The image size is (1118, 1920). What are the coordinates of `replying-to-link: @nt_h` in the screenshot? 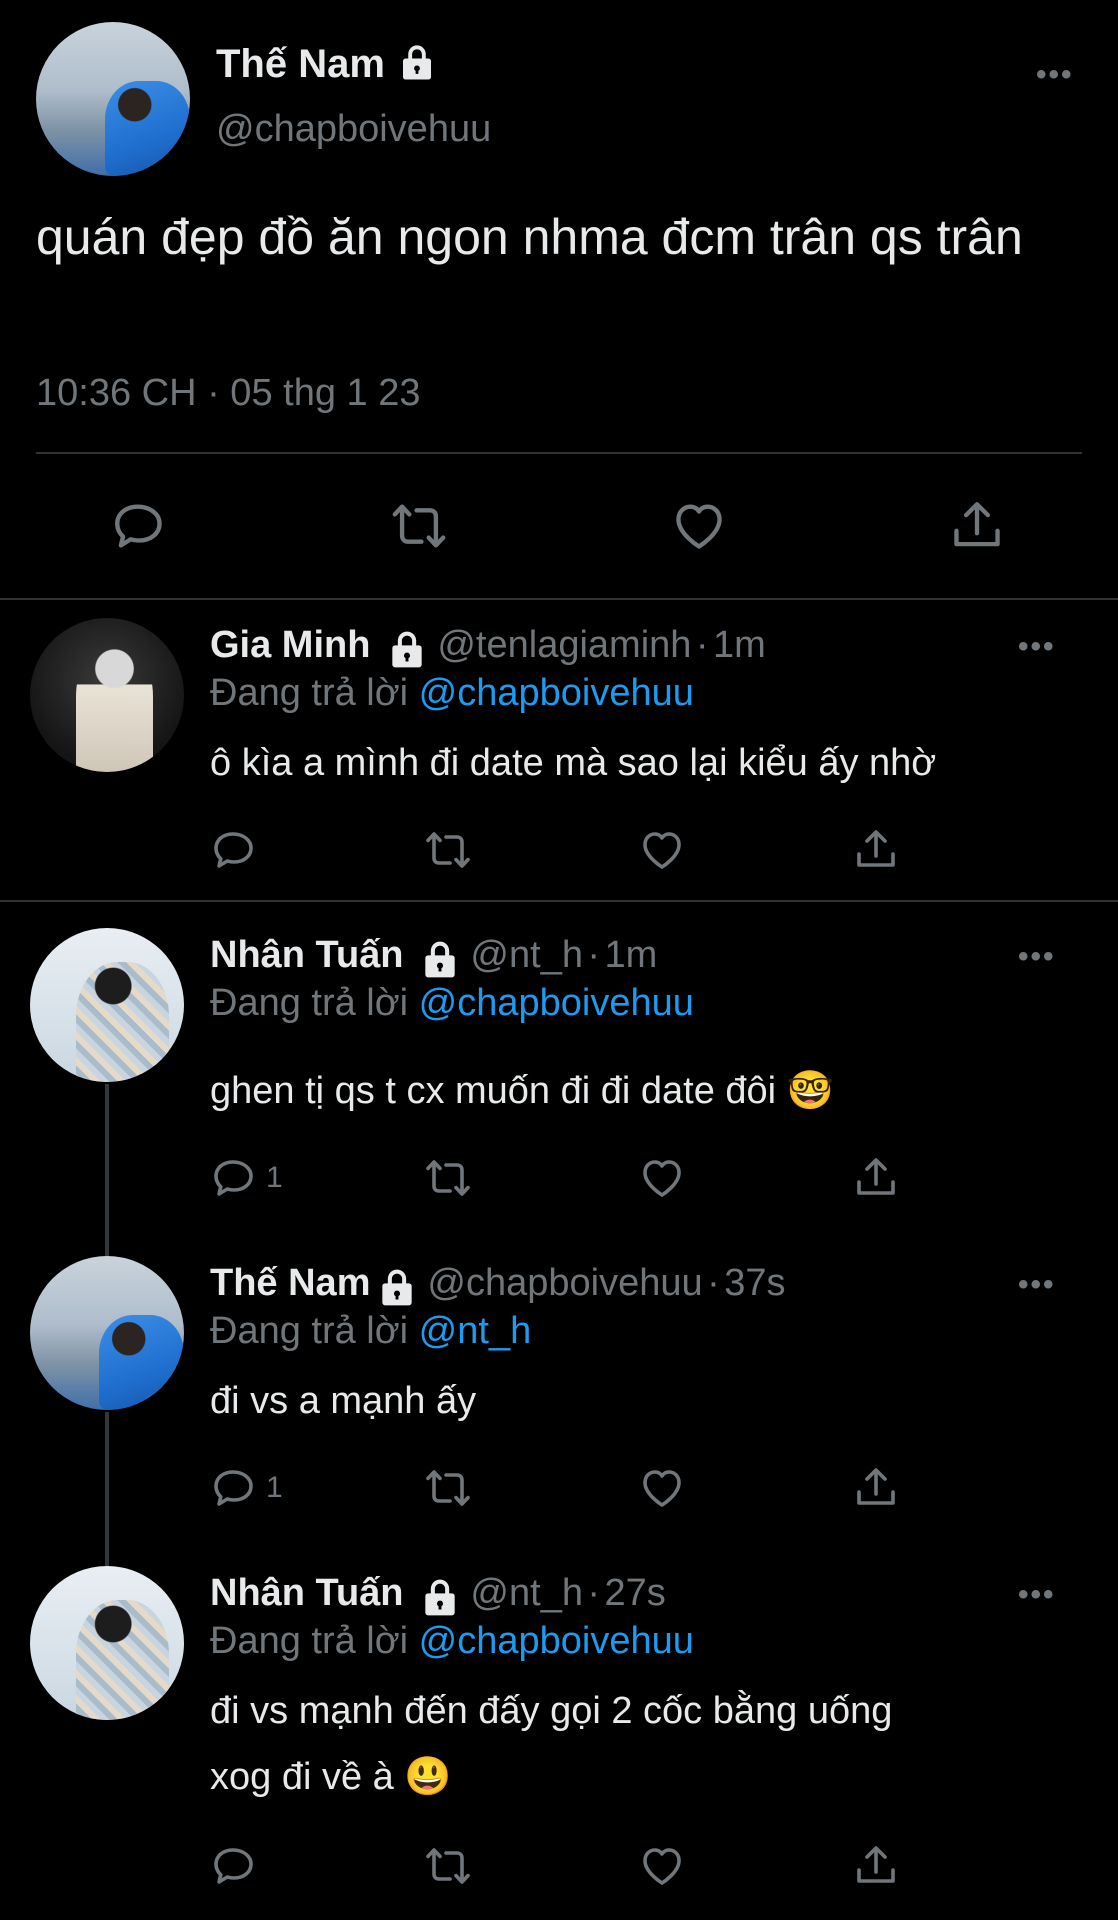 It's located at (475, 1331).